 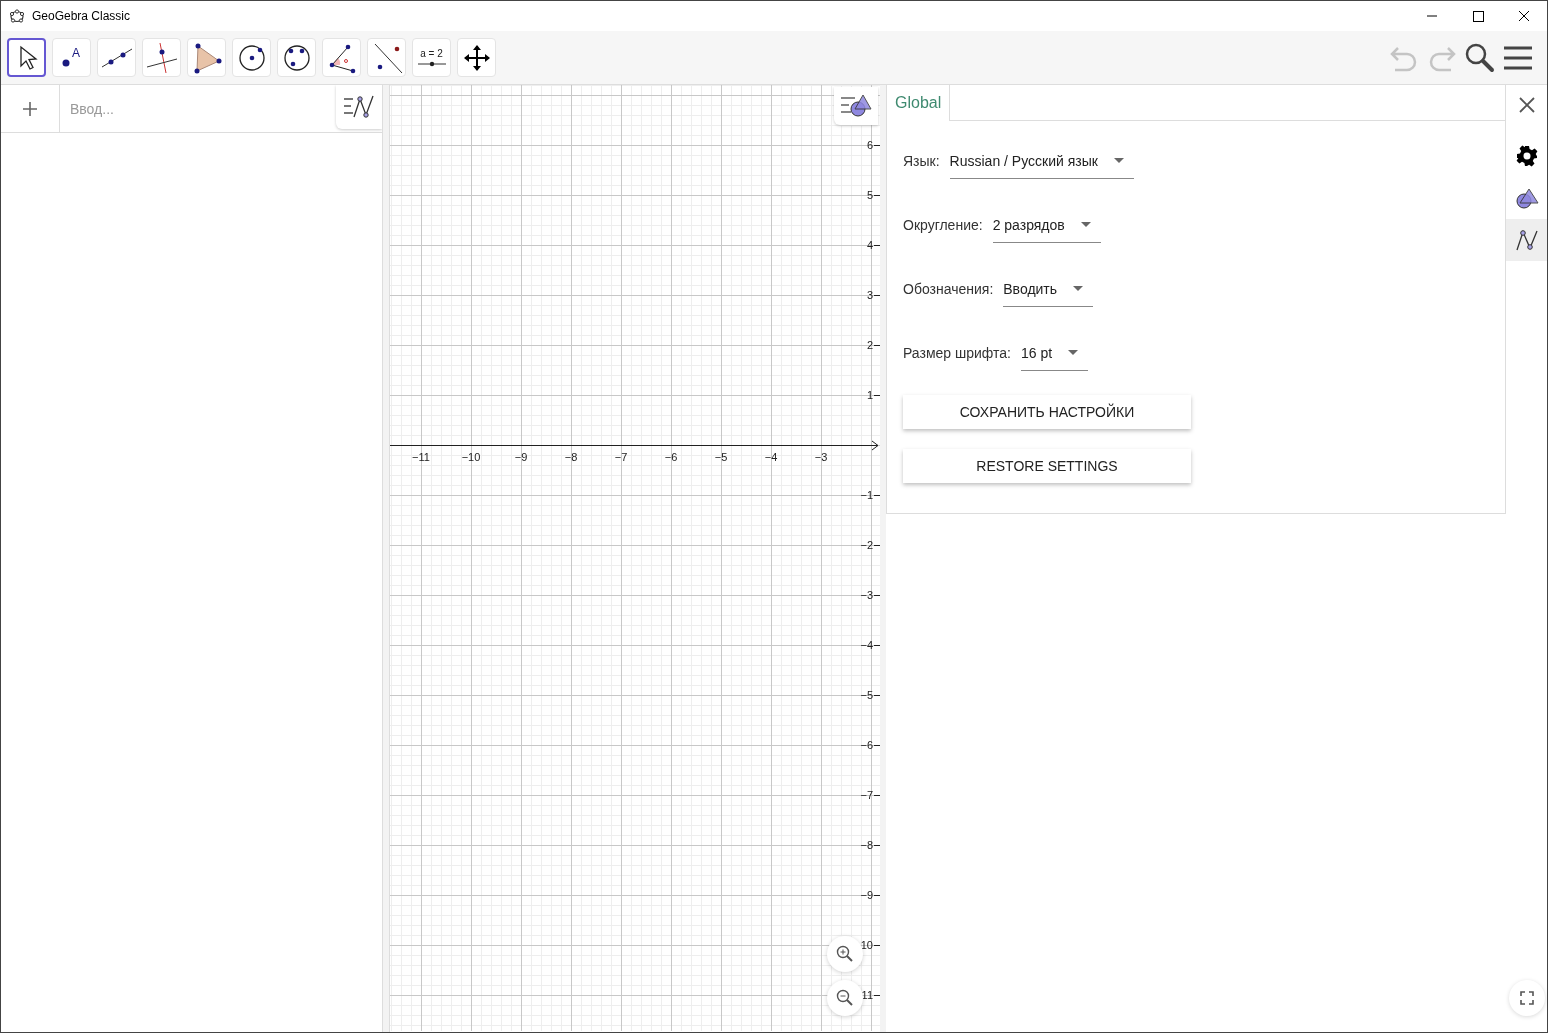 I want to click on slider-label: a = 2, so click(x=431, y=53).